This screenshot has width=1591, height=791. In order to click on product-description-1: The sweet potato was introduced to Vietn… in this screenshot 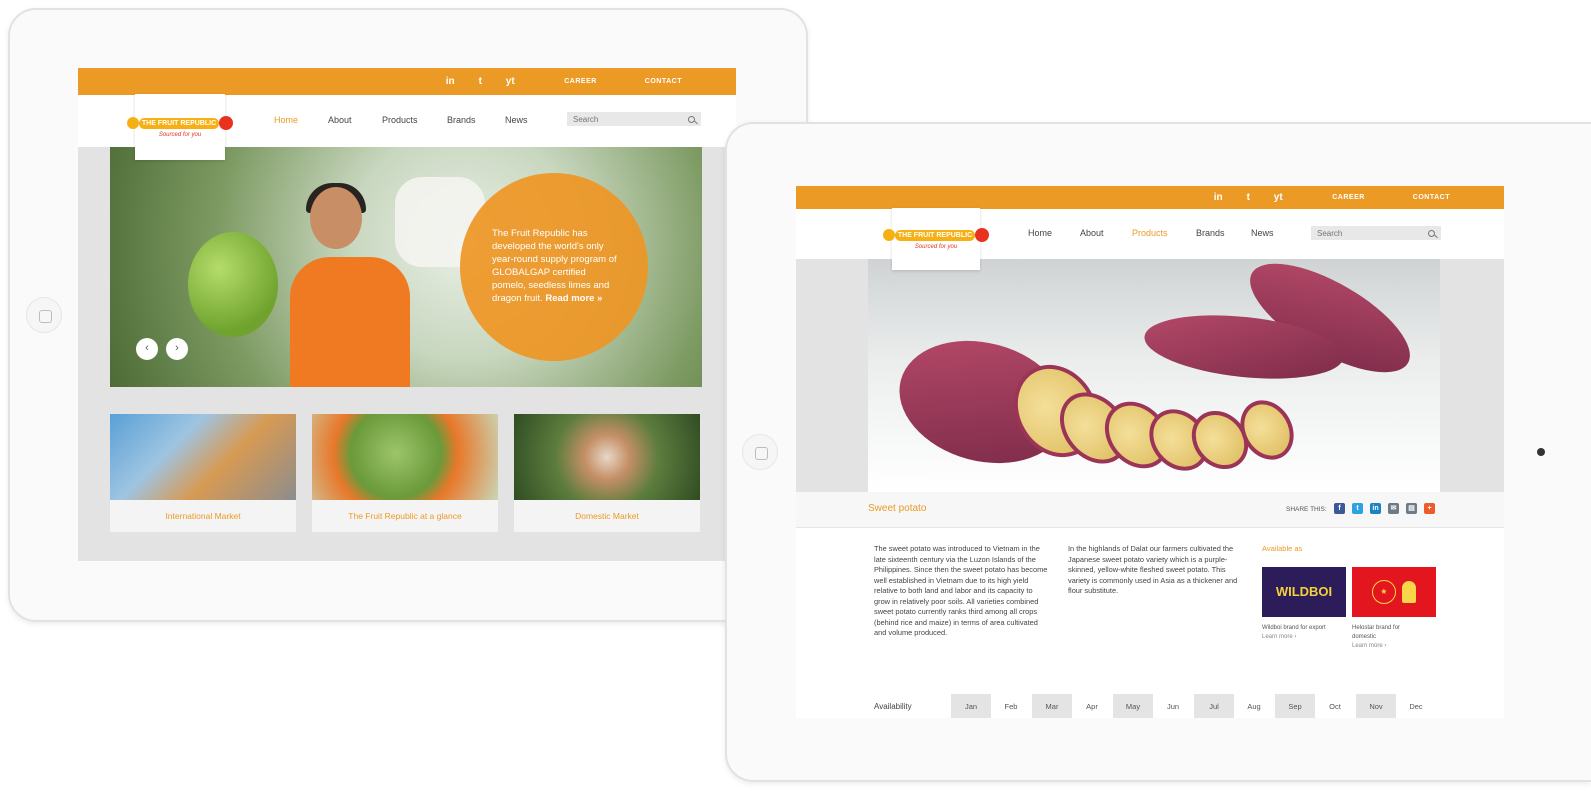, I will do `click(961, 590)`.